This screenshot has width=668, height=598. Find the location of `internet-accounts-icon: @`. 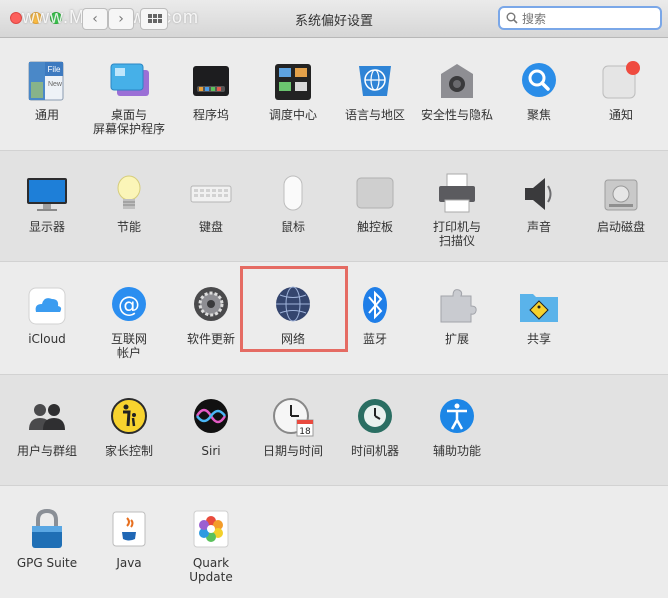

internet-accounts-icon: @ is located at coordinates (129, 306).